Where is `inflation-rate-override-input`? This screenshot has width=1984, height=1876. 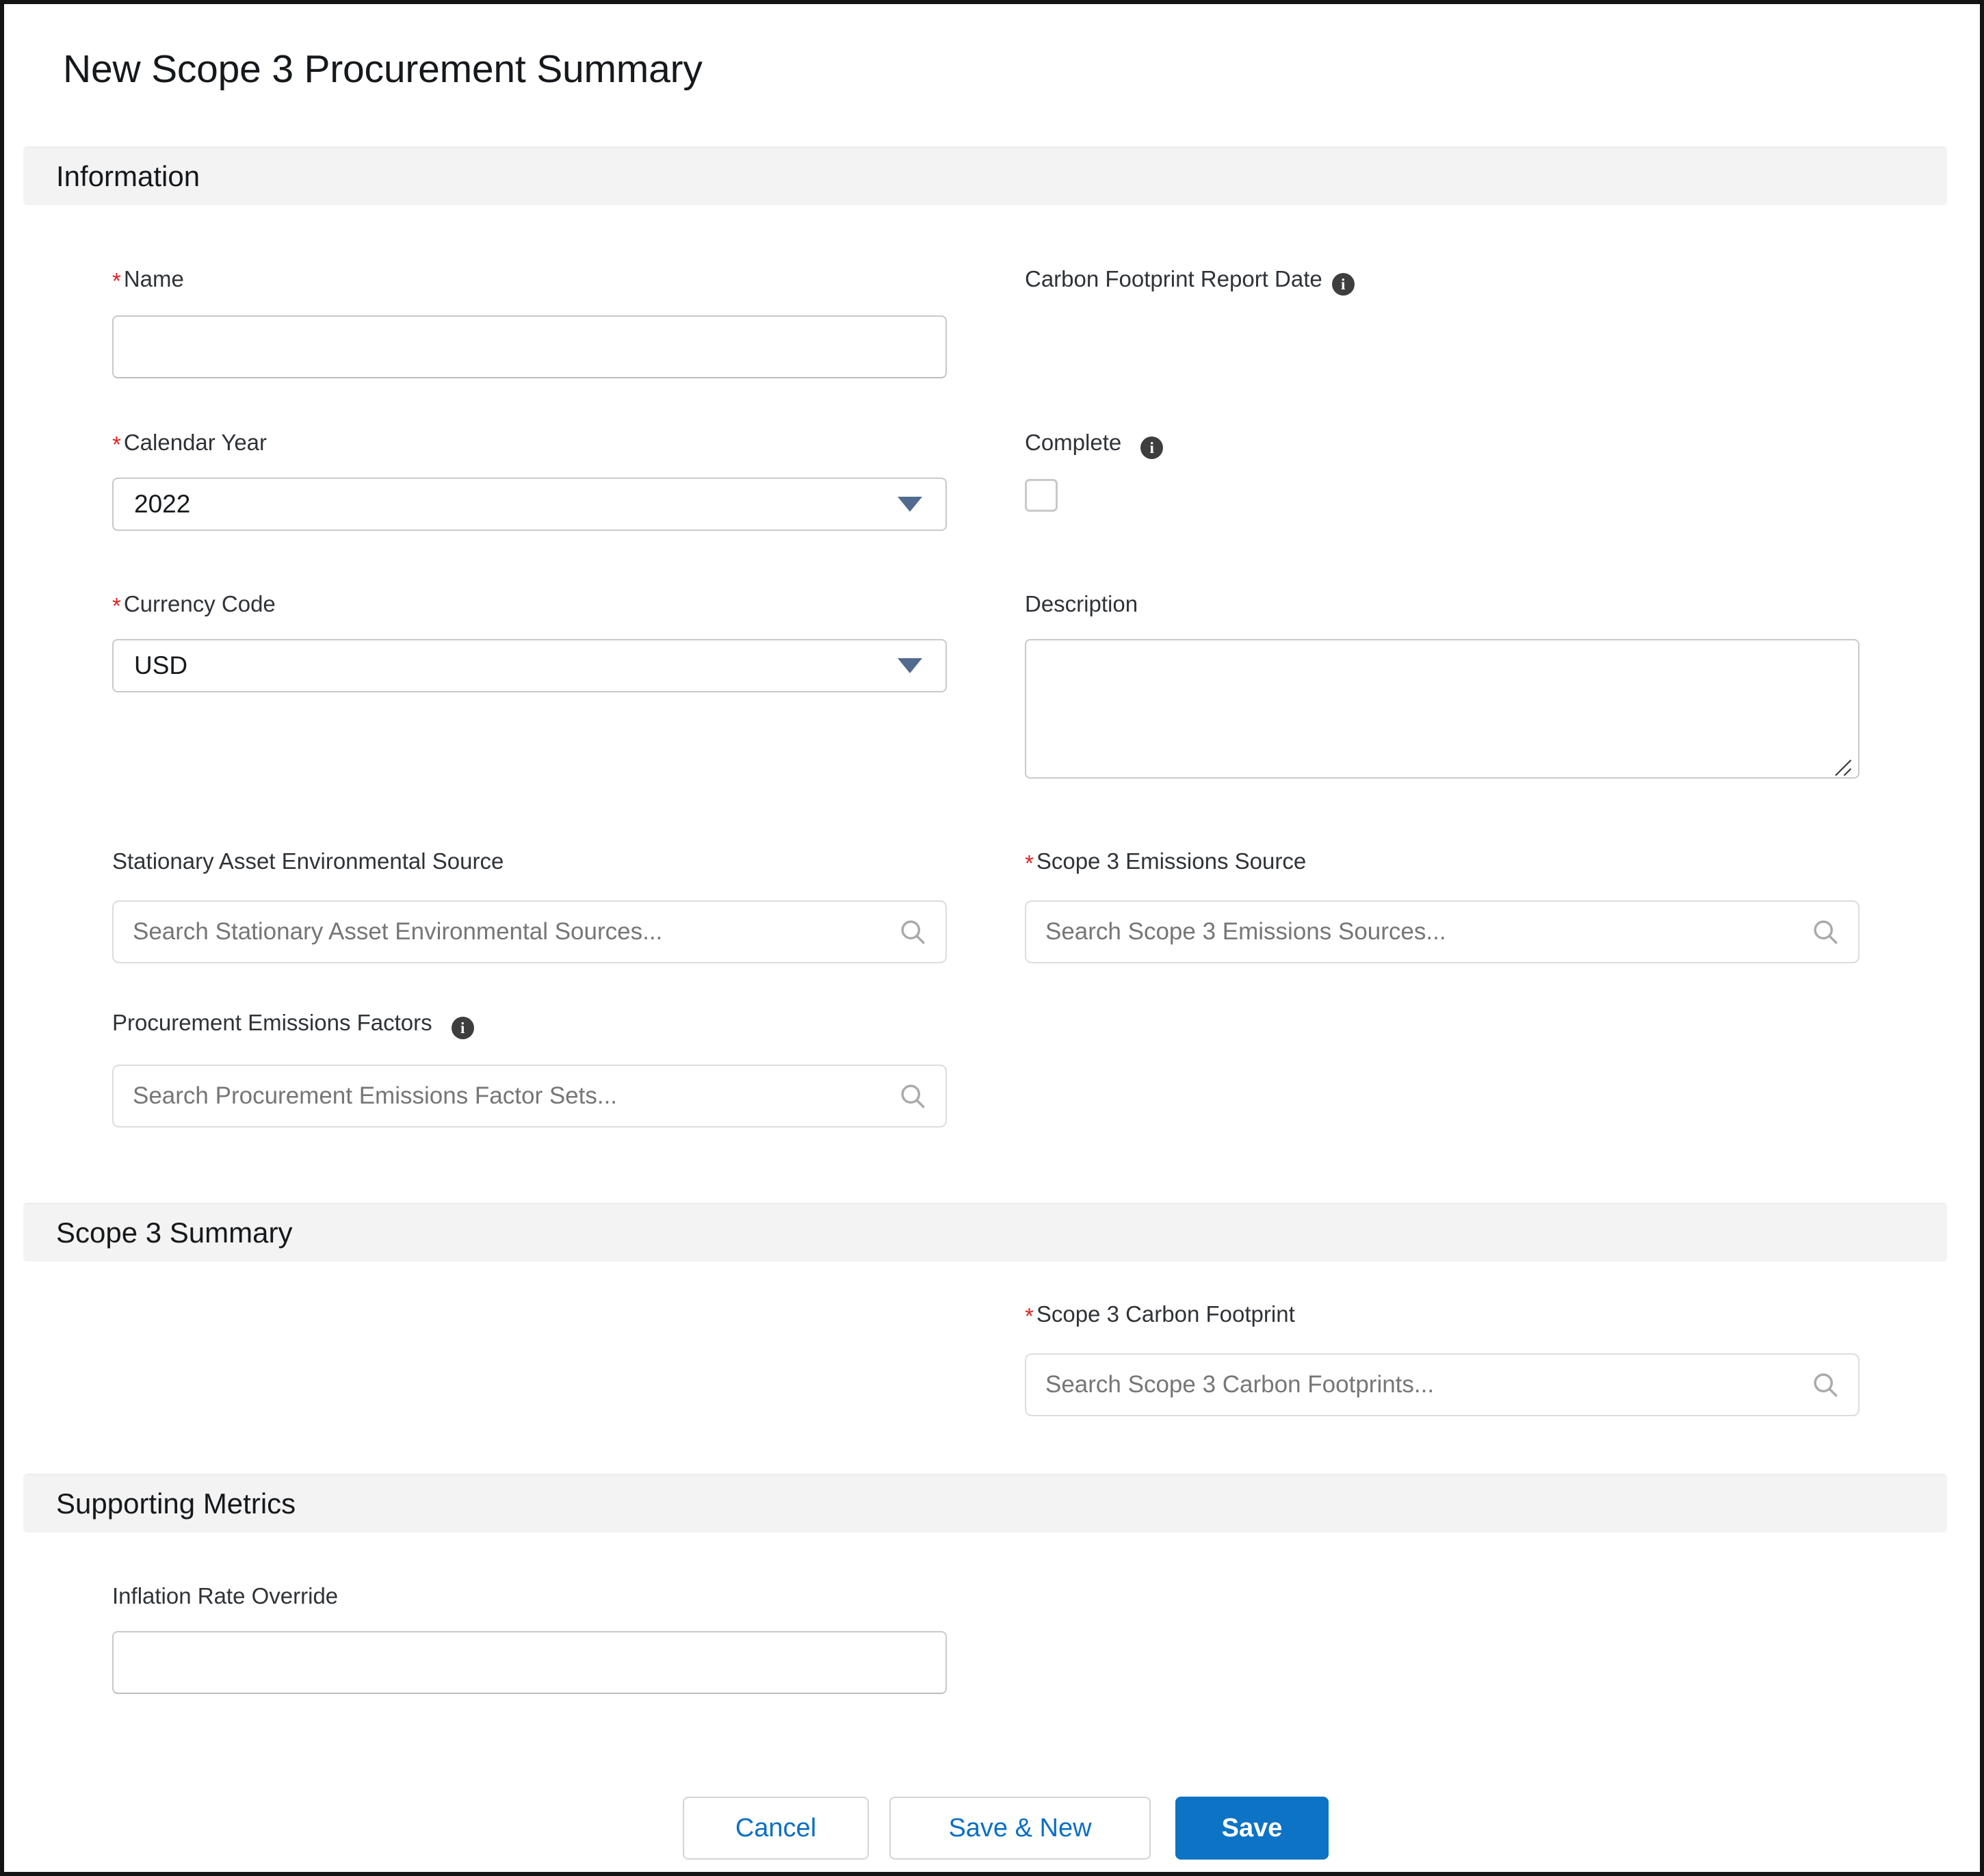
inflation-rate-override-input is located at coordinates (529, 1662).